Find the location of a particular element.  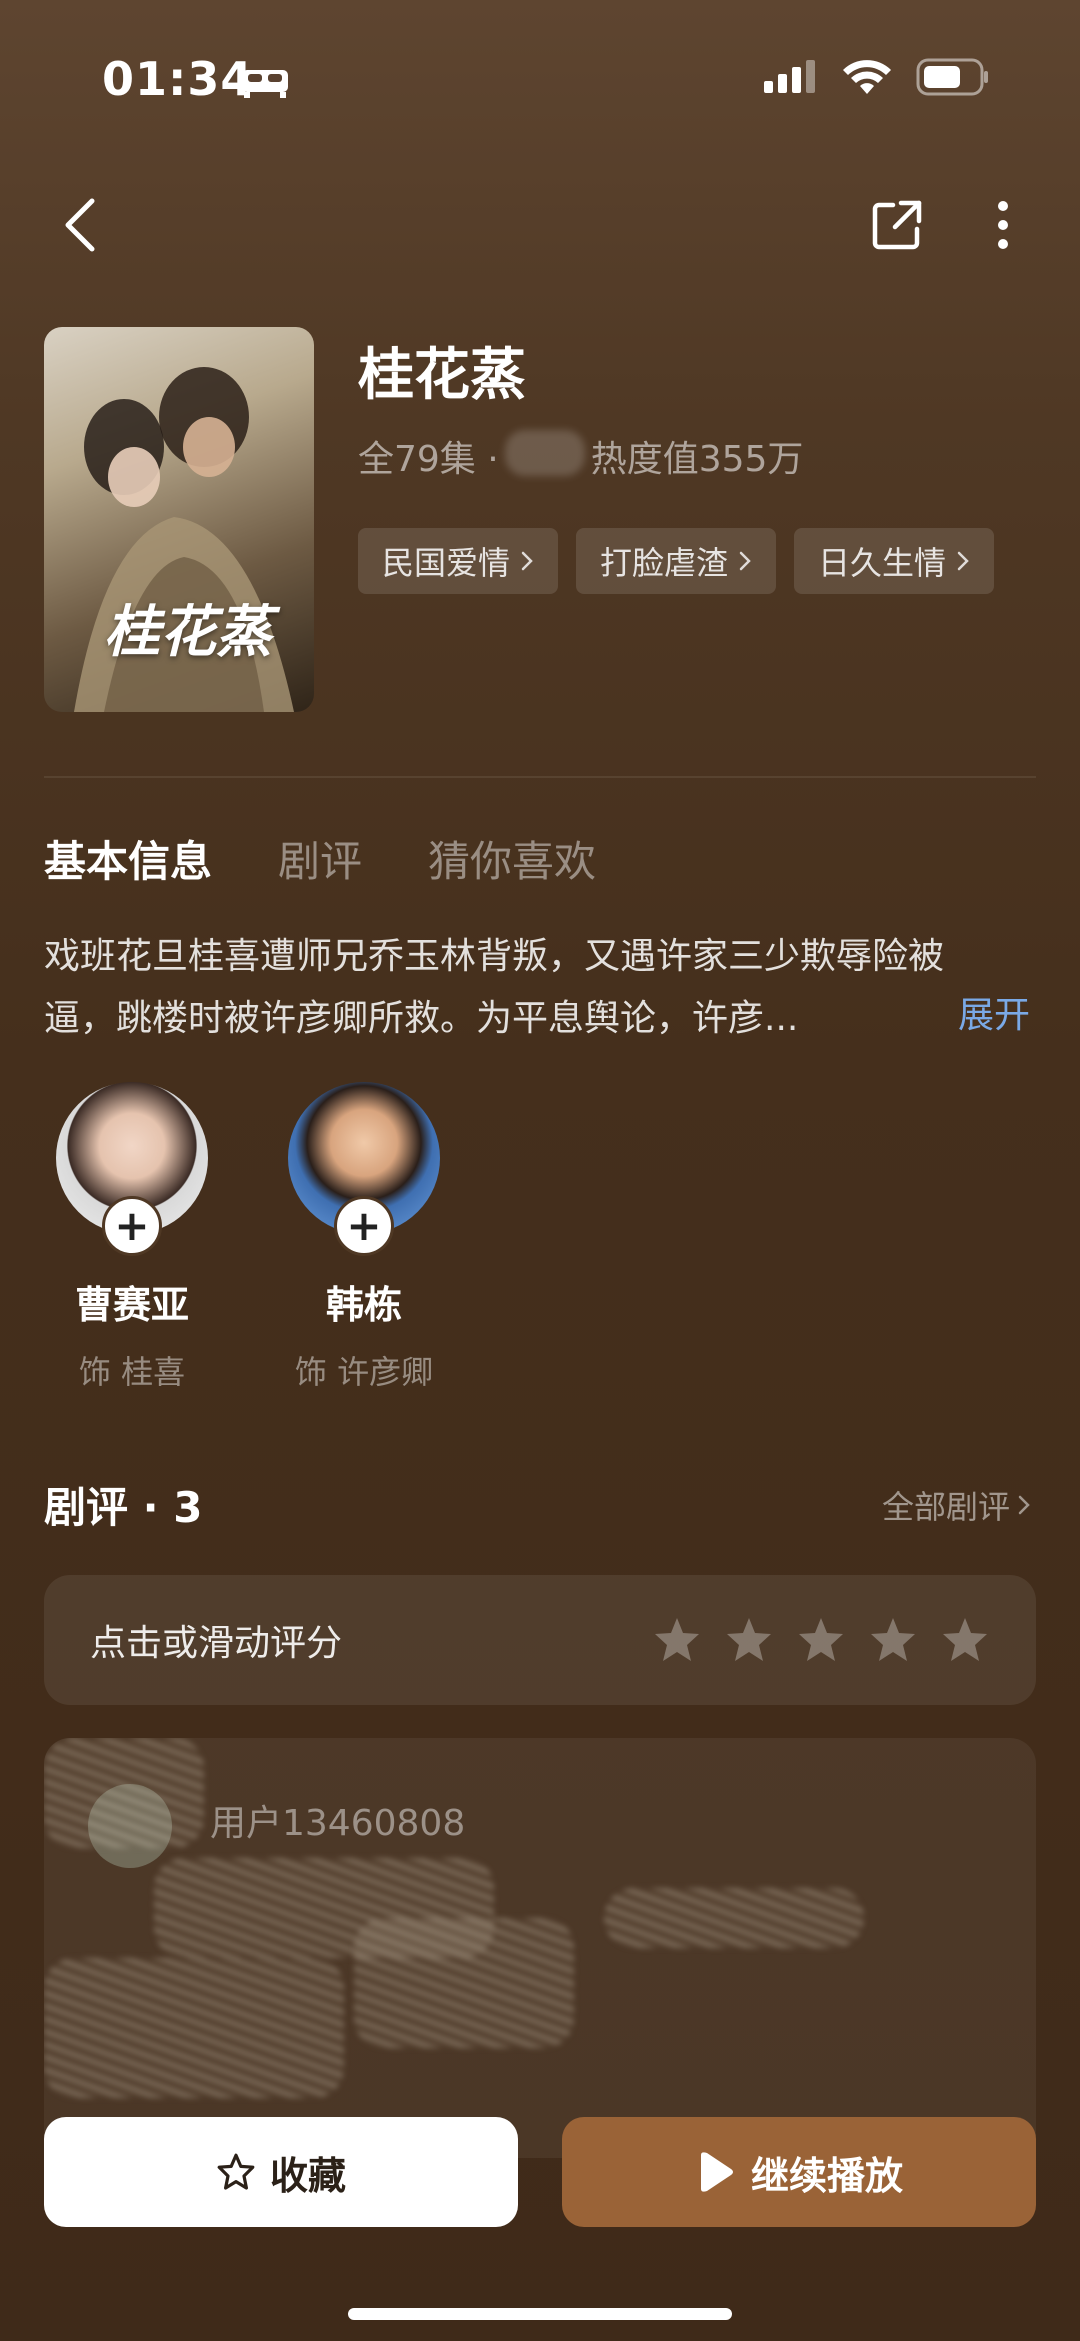

battery-icon is located at coordinates (953, 79).